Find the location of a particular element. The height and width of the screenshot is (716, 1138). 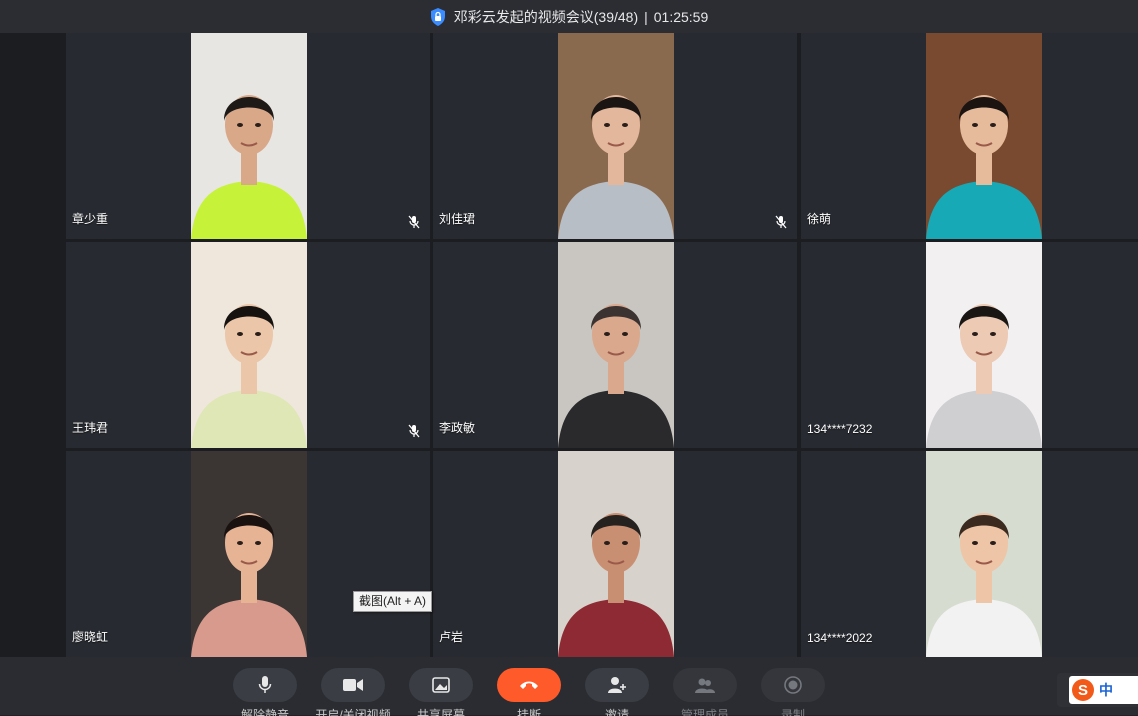

members-icon is located at coordinates (705, 685).